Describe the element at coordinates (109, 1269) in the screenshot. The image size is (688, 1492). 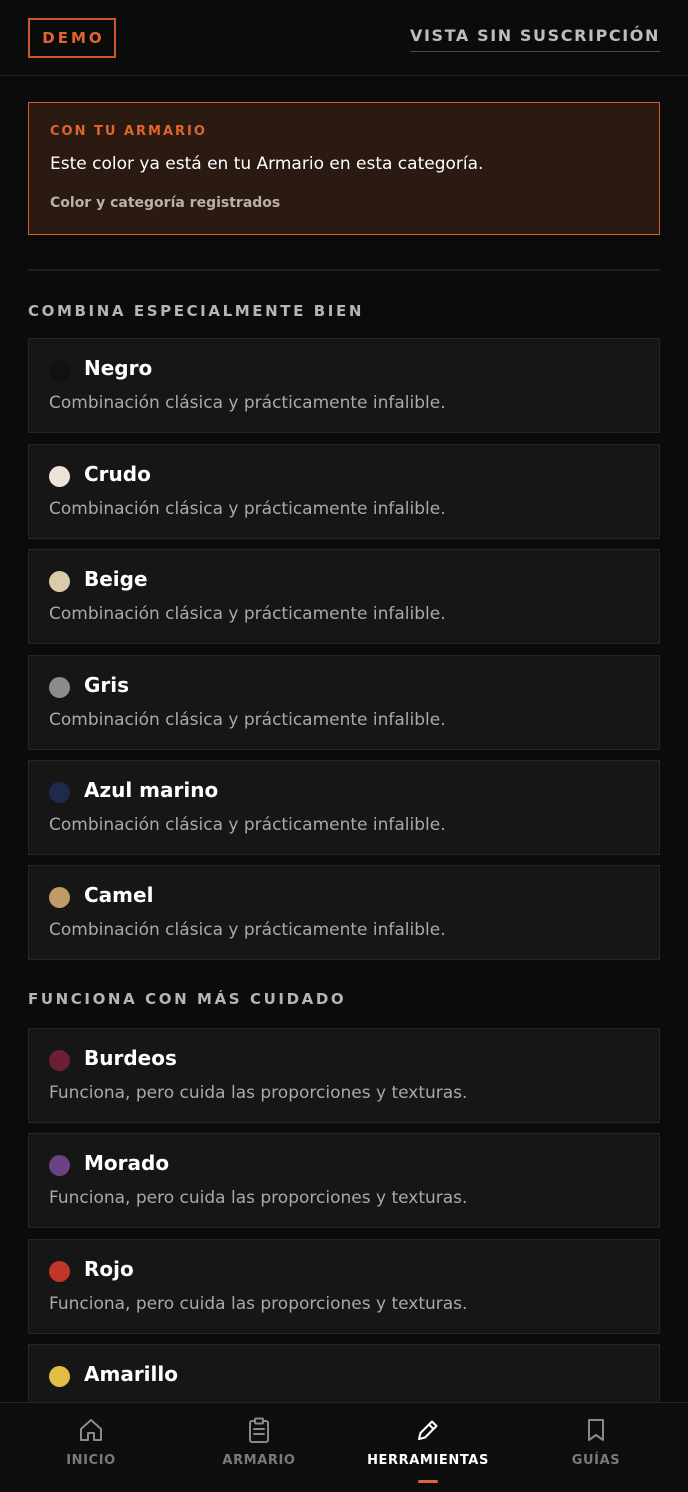
I see `color-name: Rojo` at that location.